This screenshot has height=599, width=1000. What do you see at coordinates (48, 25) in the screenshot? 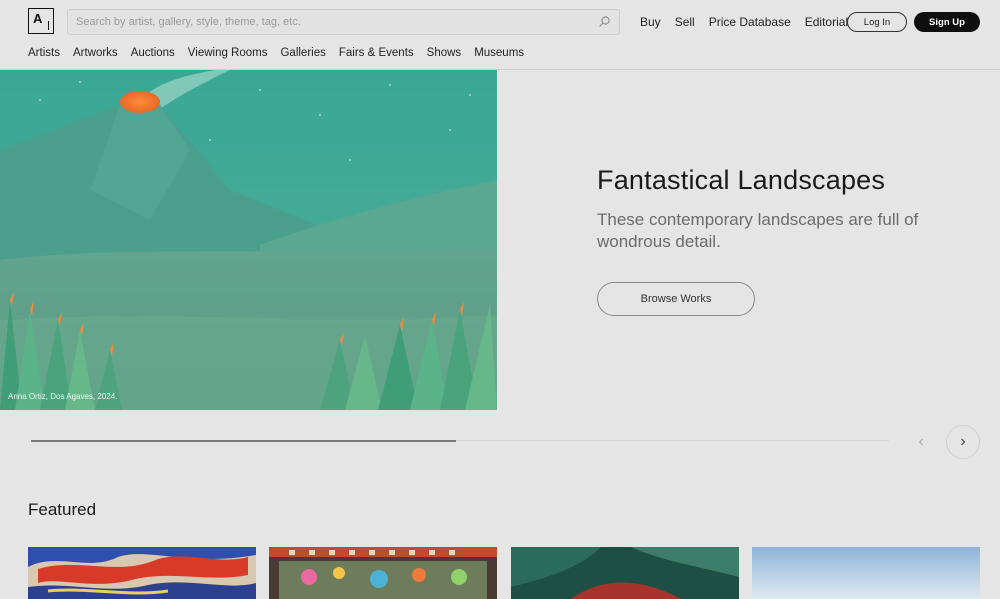
I see `logo-mark` at bounding box center [48, 25].